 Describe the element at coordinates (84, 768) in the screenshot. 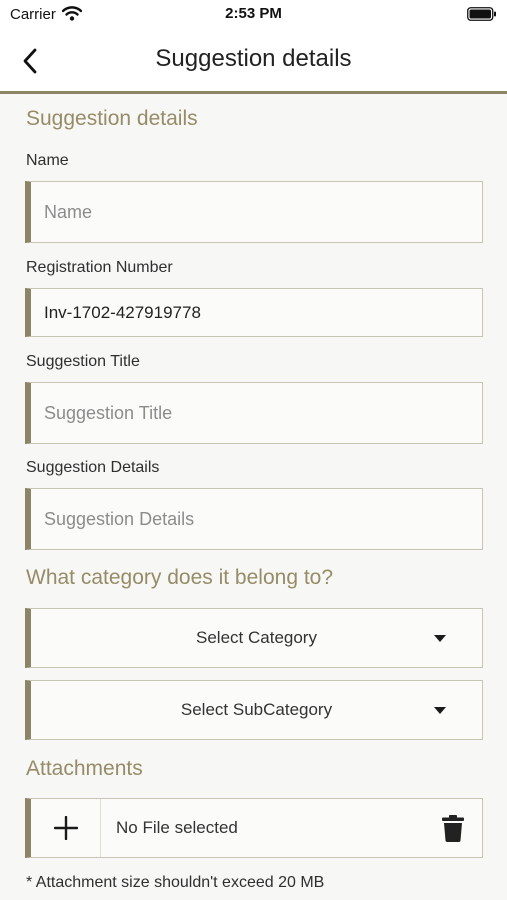

I see `attachments-heading: Attachments` at that location.